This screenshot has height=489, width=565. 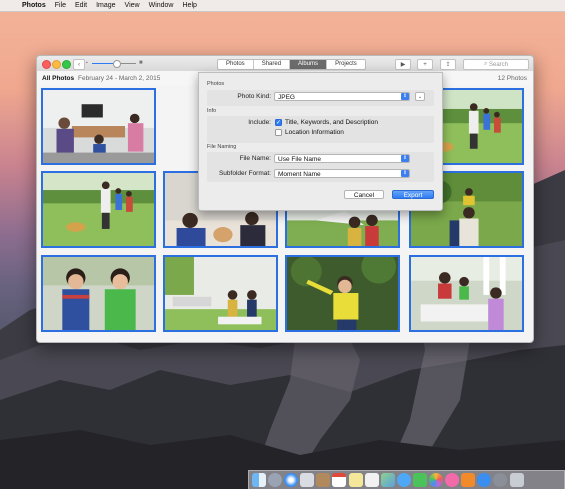 What do you see at coordinates (342, 96) in the screenshot?
I see `photo-kind-popup: JPEG ⇕` at bounding box center [342, 96].